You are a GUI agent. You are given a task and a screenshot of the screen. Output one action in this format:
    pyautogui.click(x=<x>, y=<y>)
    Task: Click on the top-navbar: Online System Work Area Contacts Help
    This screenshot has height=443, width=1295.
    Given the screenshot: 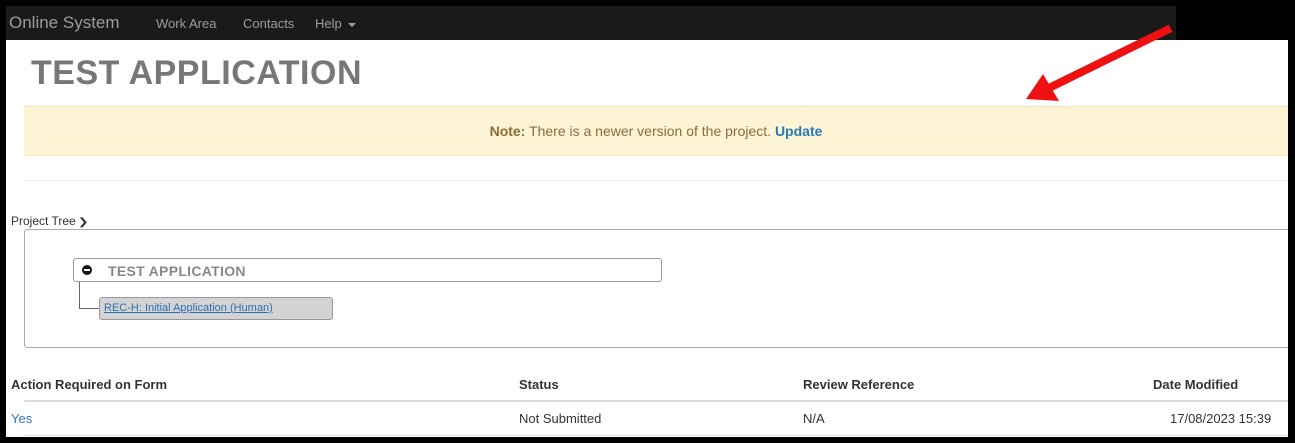 What is the action you would take?
    pyautogui.click(x=647, y=23)
    